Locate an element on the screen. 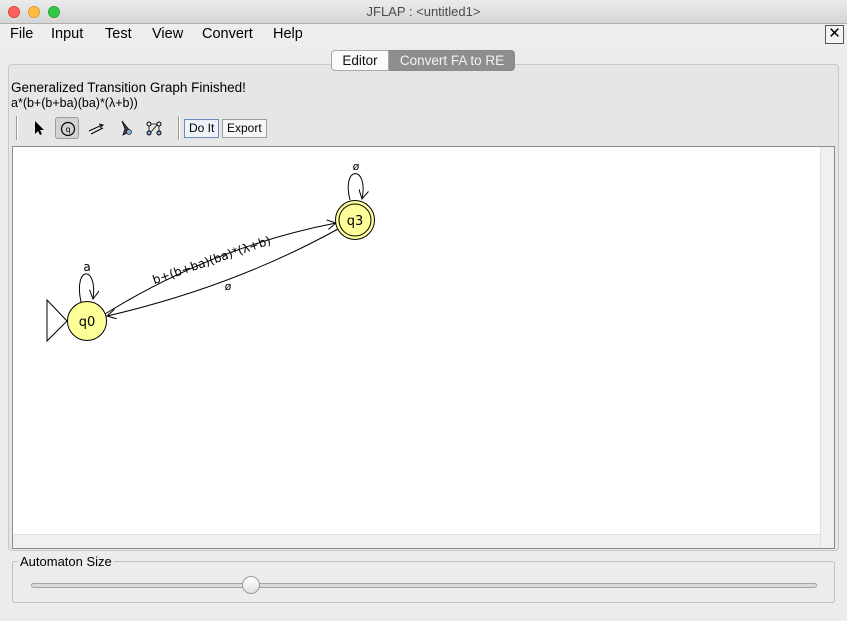 The image size is (847, 621). toolbar-separator is located at coordinates (179, 128).